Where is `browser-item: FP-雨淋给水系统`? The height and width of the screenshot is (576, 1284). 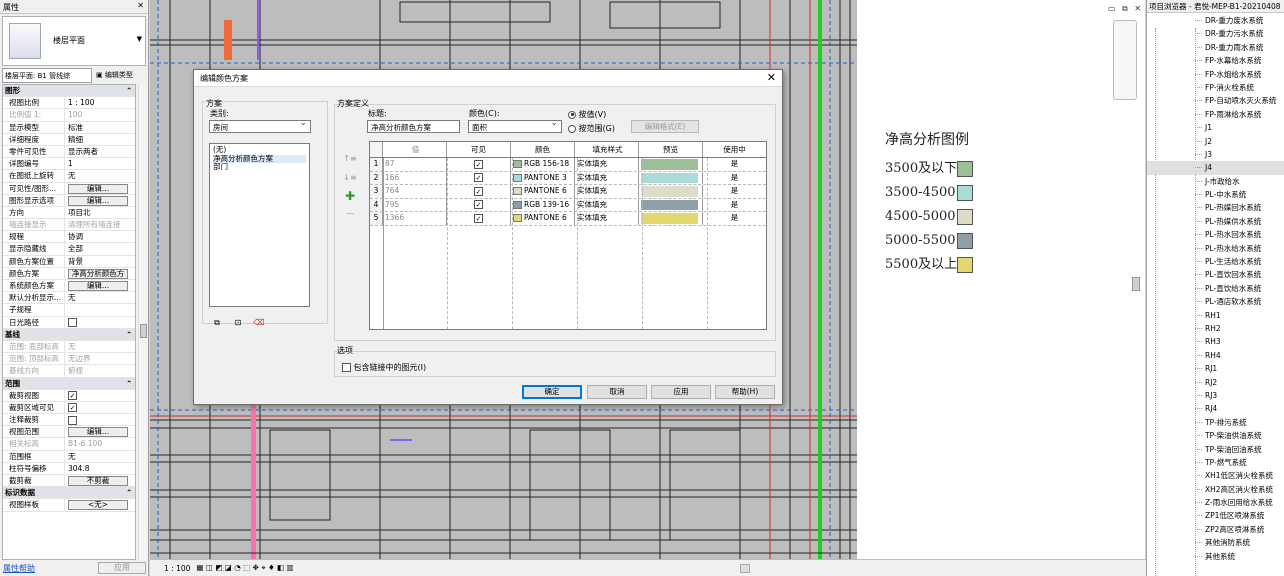
browser-item: FP-雨淋给水系统 is located at coordinates (1215, 114).